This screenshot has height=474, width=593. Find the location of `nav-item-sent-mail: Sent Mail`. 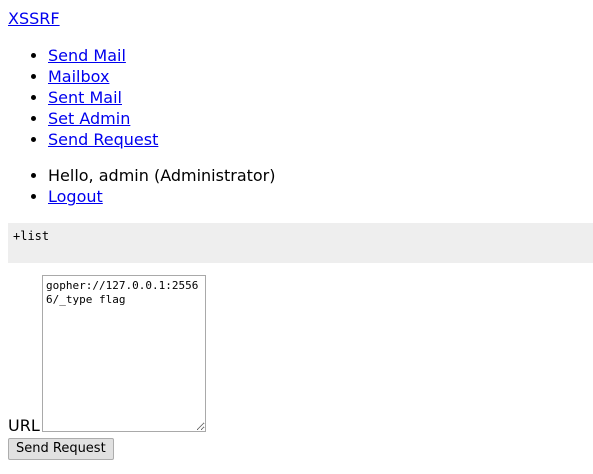

nav-item-sent-mail: Sent Mail is located at coordinates (320, 97).